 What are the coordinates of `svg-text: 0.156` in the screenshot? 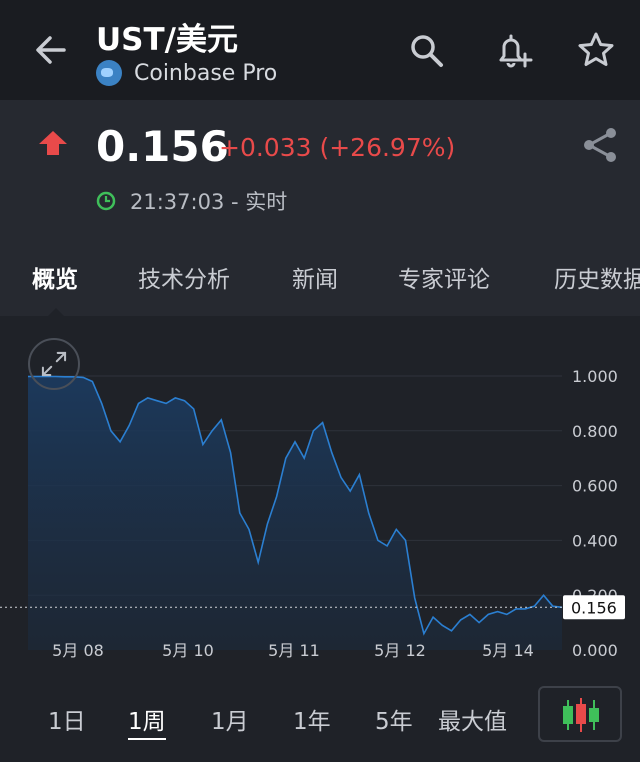 It's located at (594, 607).